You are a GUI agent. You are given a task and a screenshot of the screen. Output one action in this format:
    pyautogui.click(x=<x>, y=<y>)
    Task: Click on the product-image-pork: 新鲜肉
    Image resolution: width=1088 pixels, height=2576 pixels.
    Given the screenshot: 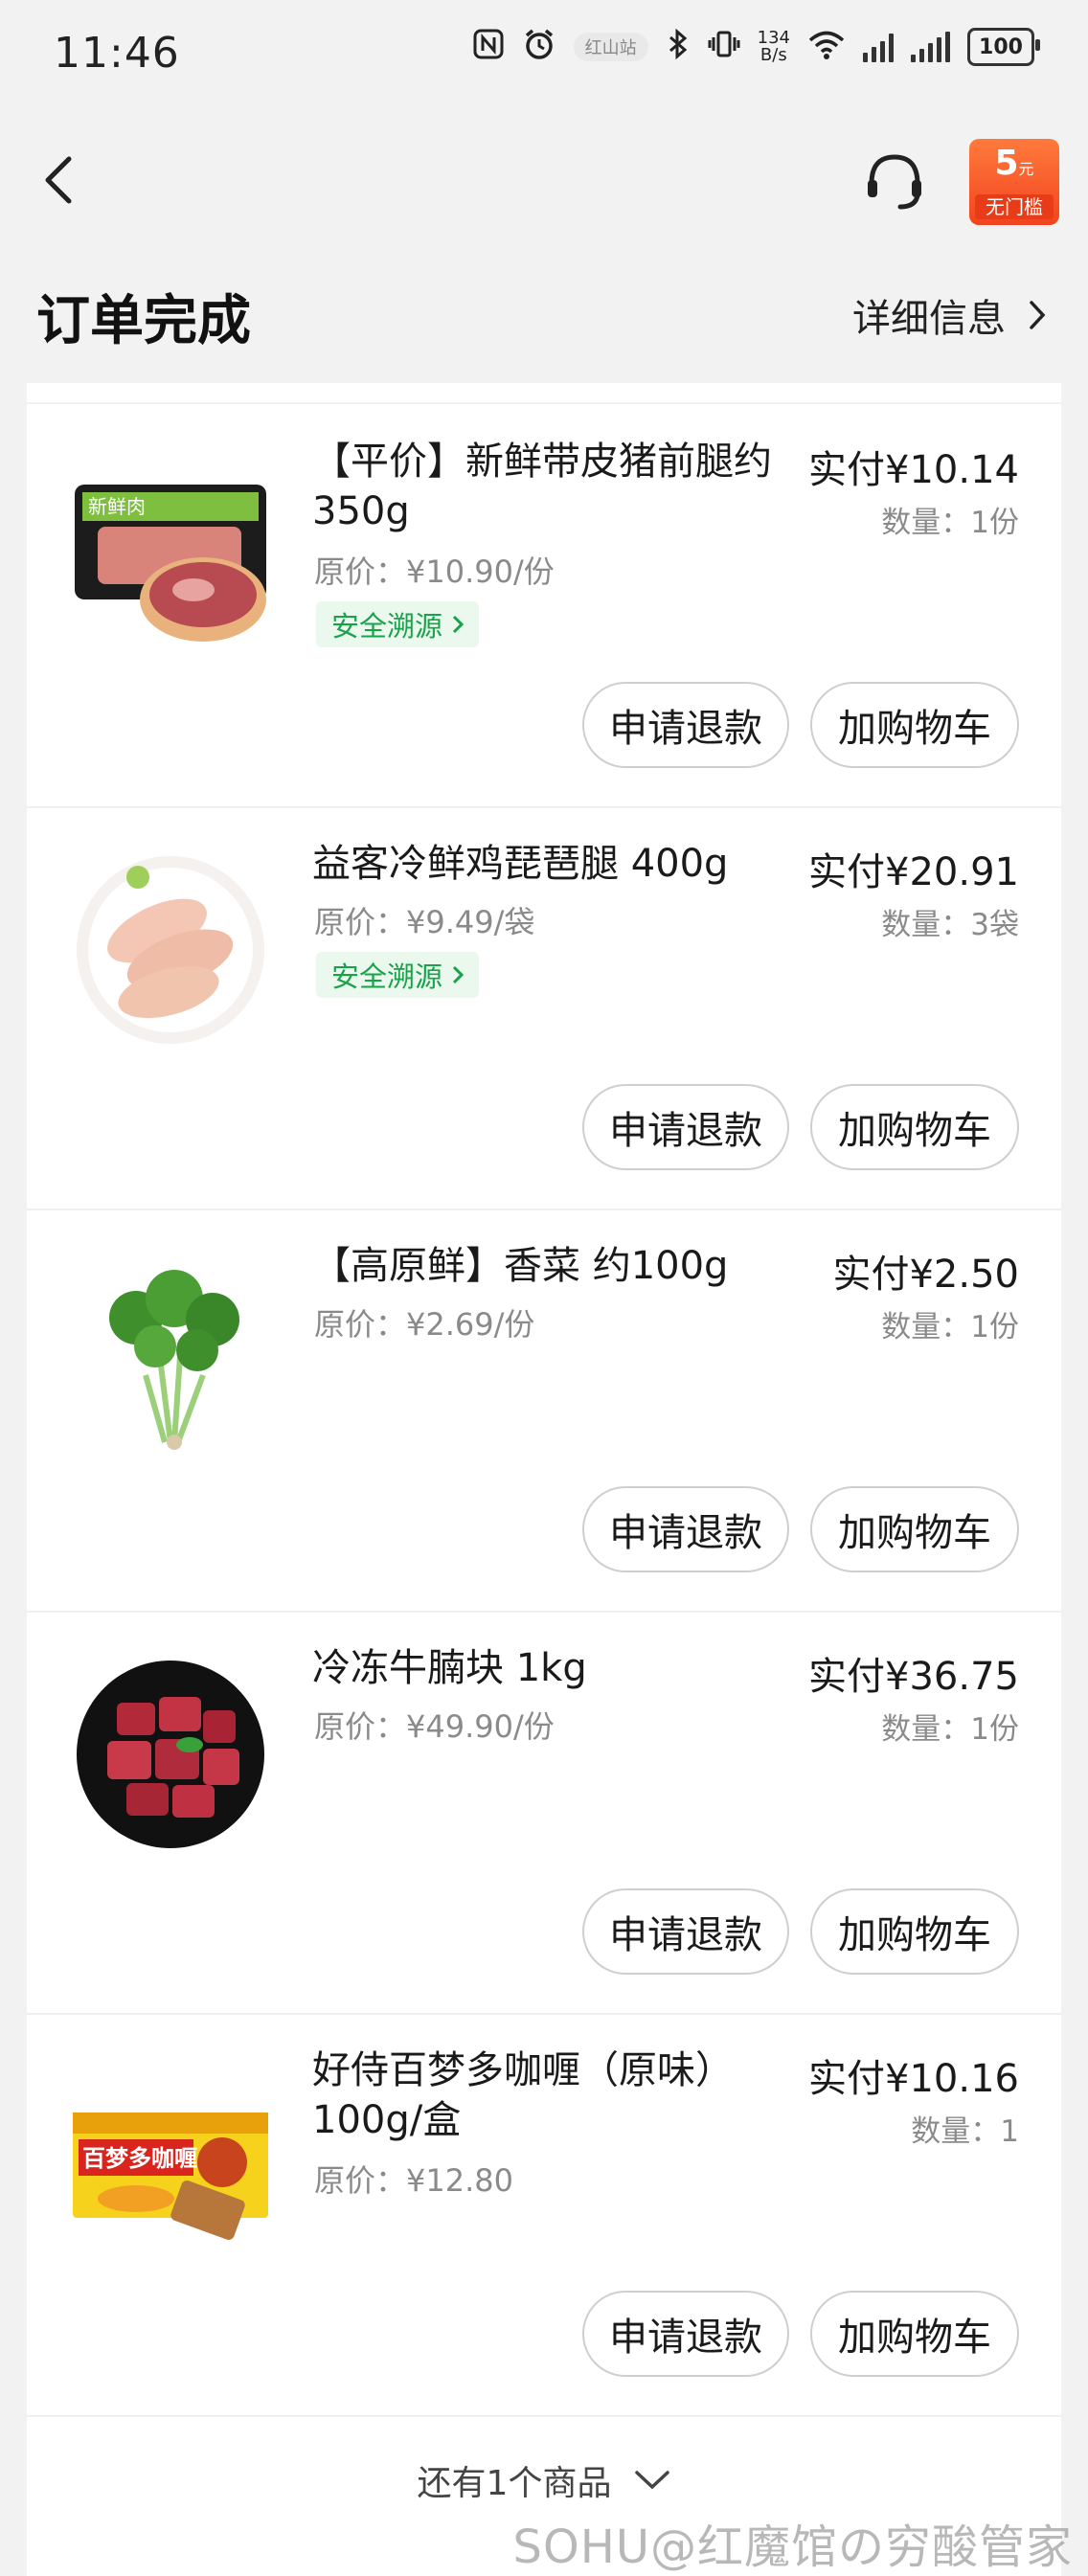 What is the action you would take?
    pyautogui.click(x=170, y=547)
    